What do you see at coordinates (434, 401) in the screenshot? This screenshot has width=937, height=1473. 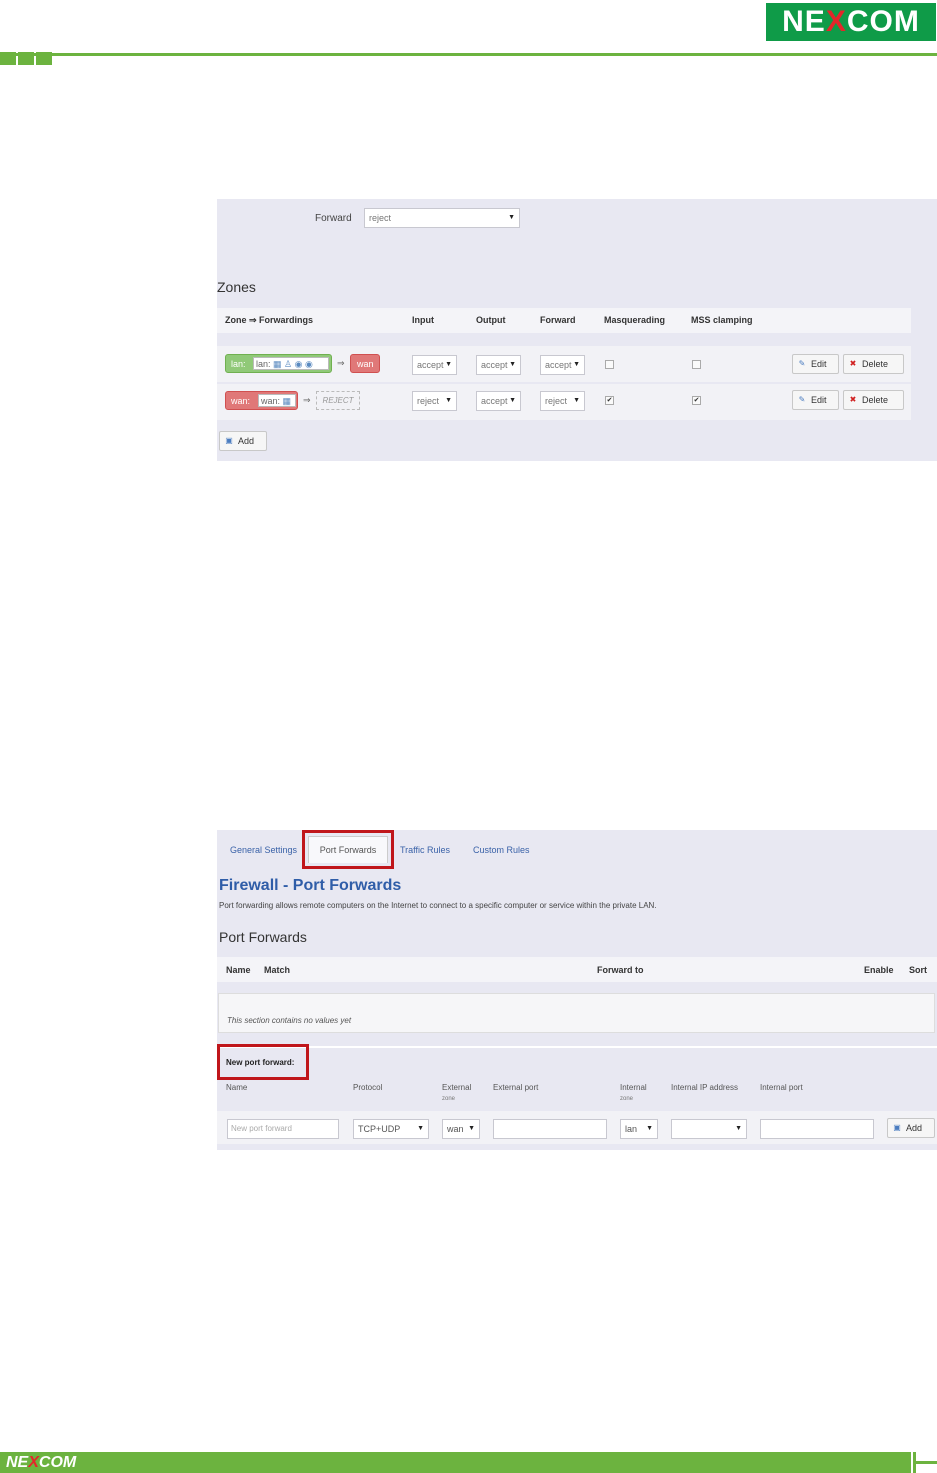 I see `input-policy-select: reject ▼` at bounding box center [434, 401].